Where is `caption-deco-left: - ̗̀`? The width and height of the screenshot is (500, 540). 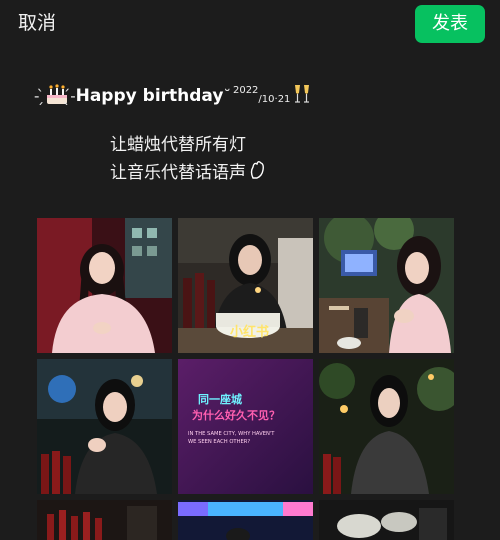
caption-deco-left: - ̗̀ is located at coordinates (39, 96).